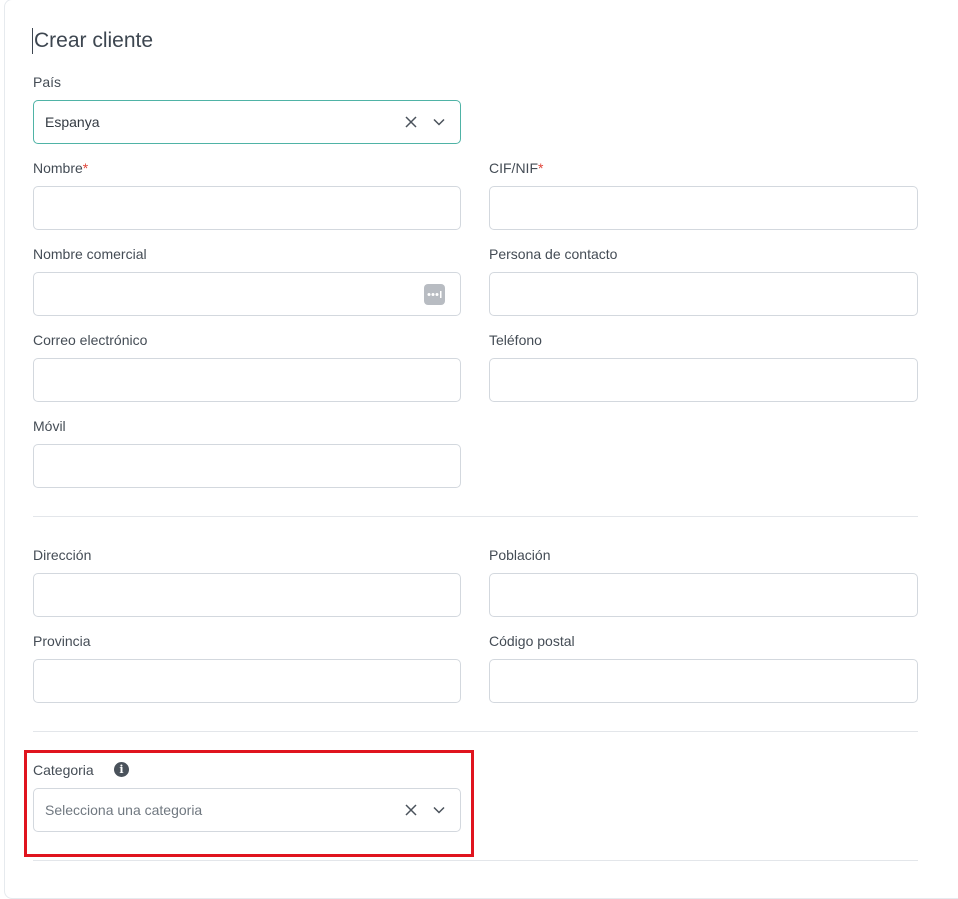  Describe the element at coordinates (247, 122) in the screenshot. I see `country-select: Espanya` at that location.